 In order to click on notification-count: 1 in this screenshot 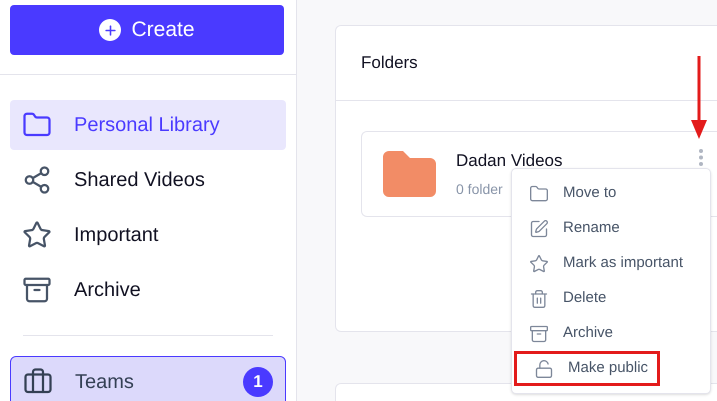, I will do `click(258, 382)`.